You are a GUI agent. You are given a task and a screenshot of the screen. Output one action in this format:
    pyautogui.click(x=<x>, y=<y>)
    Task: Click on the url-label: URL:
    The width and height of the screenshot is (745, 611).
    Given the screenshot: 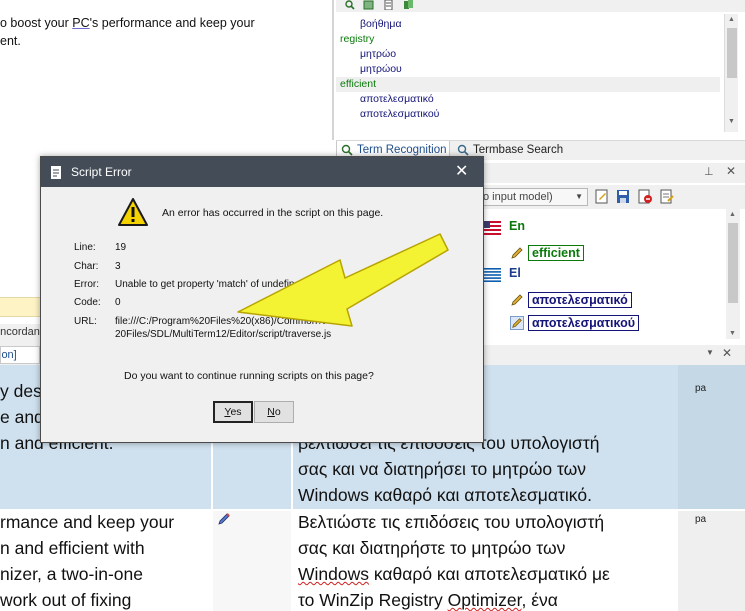 What is the action you would take?
    pyautogui.click(x=85, y=321)
    